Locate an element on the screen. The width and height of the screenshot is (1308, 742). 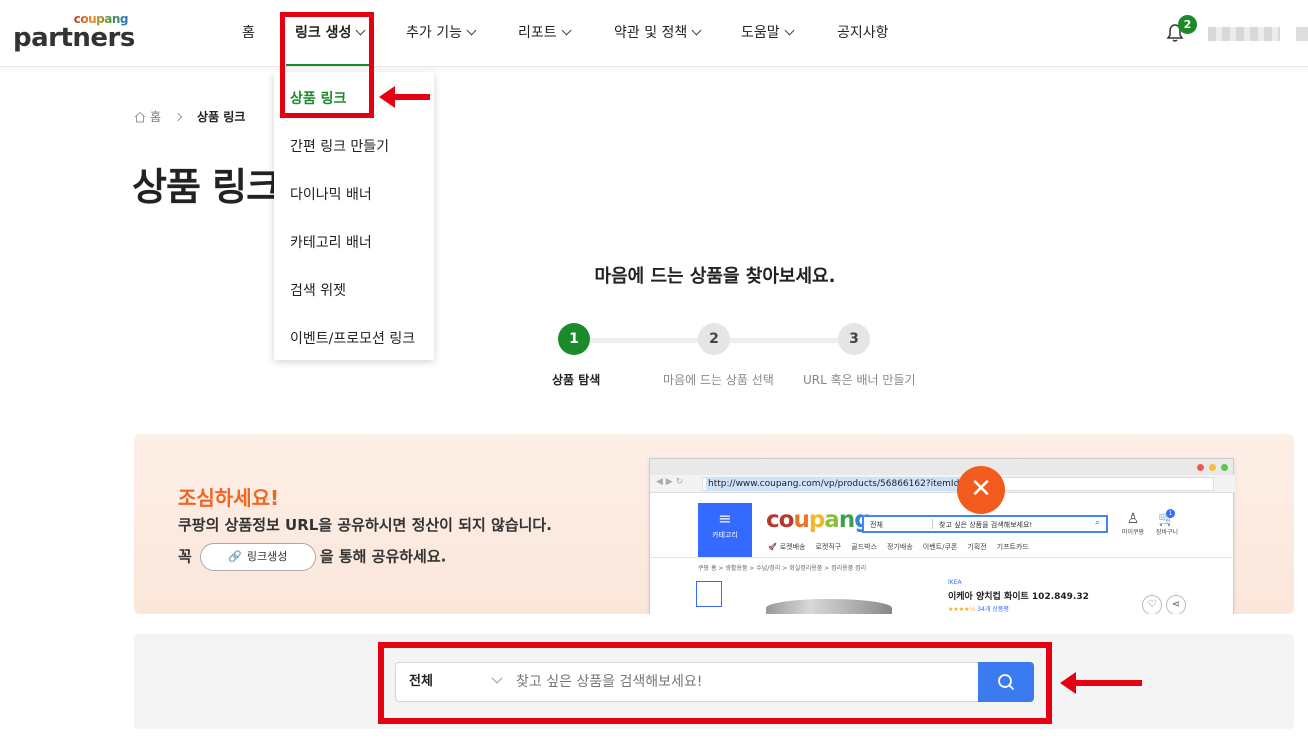
coupang-nav-item: 이벤트/쿠폰 is located at coordinates (940, 547).